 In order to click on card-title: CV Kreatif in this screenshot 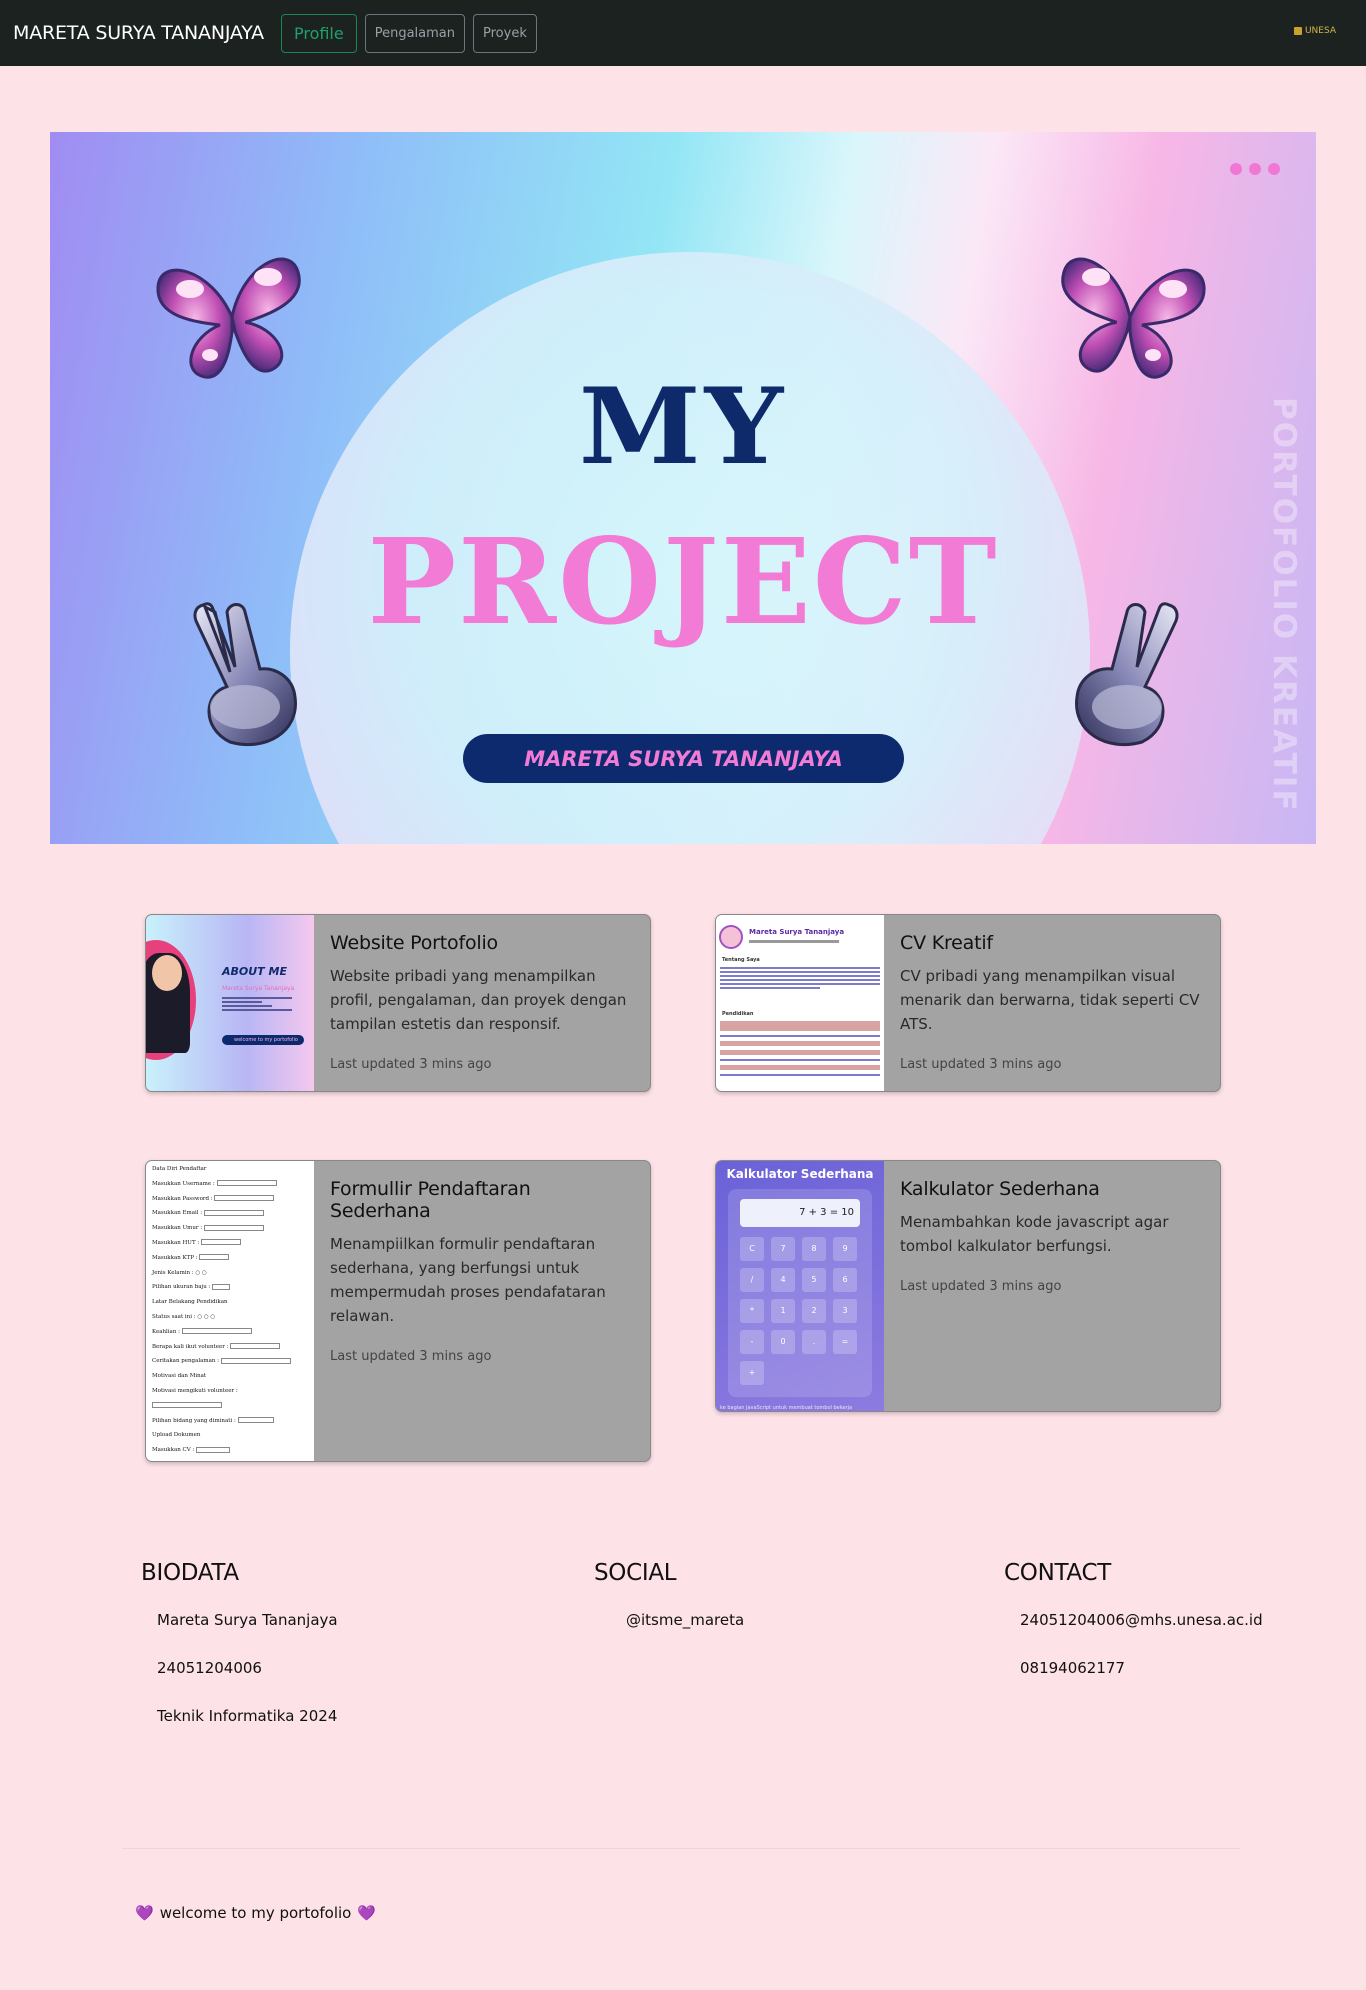, I will do `click(1052, 943)`.